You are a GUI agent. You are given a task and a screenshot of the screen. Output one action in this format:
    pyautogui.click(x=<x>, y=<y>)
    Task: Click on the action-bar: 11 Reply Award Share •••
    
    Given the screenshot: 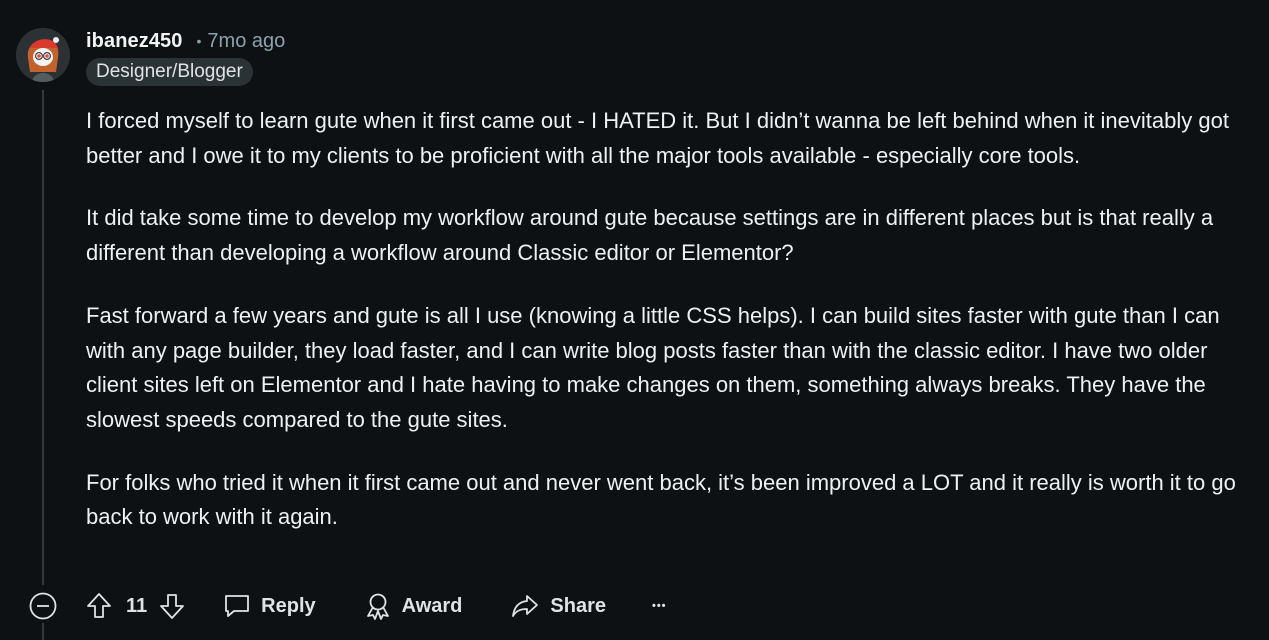 What is the action you would take?
    pyautogui.click(x=347, y=606)
    